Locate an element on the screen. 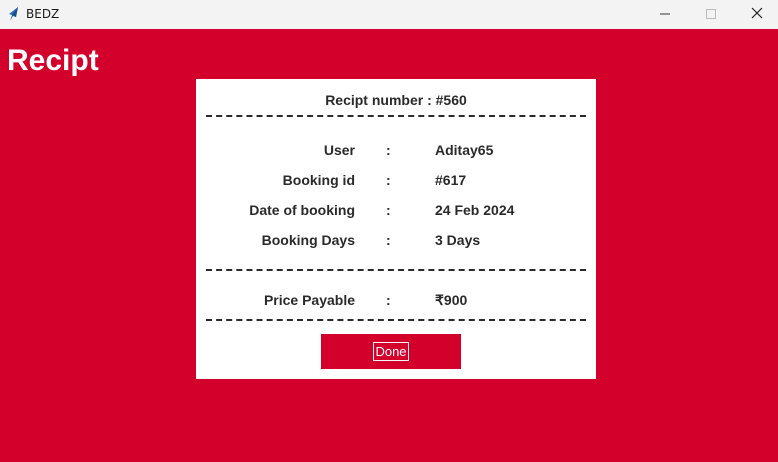 Image resolution: width=778 pixels, height=462 pixels. row-value: Aditay65 is located at coordinates (464, 150).